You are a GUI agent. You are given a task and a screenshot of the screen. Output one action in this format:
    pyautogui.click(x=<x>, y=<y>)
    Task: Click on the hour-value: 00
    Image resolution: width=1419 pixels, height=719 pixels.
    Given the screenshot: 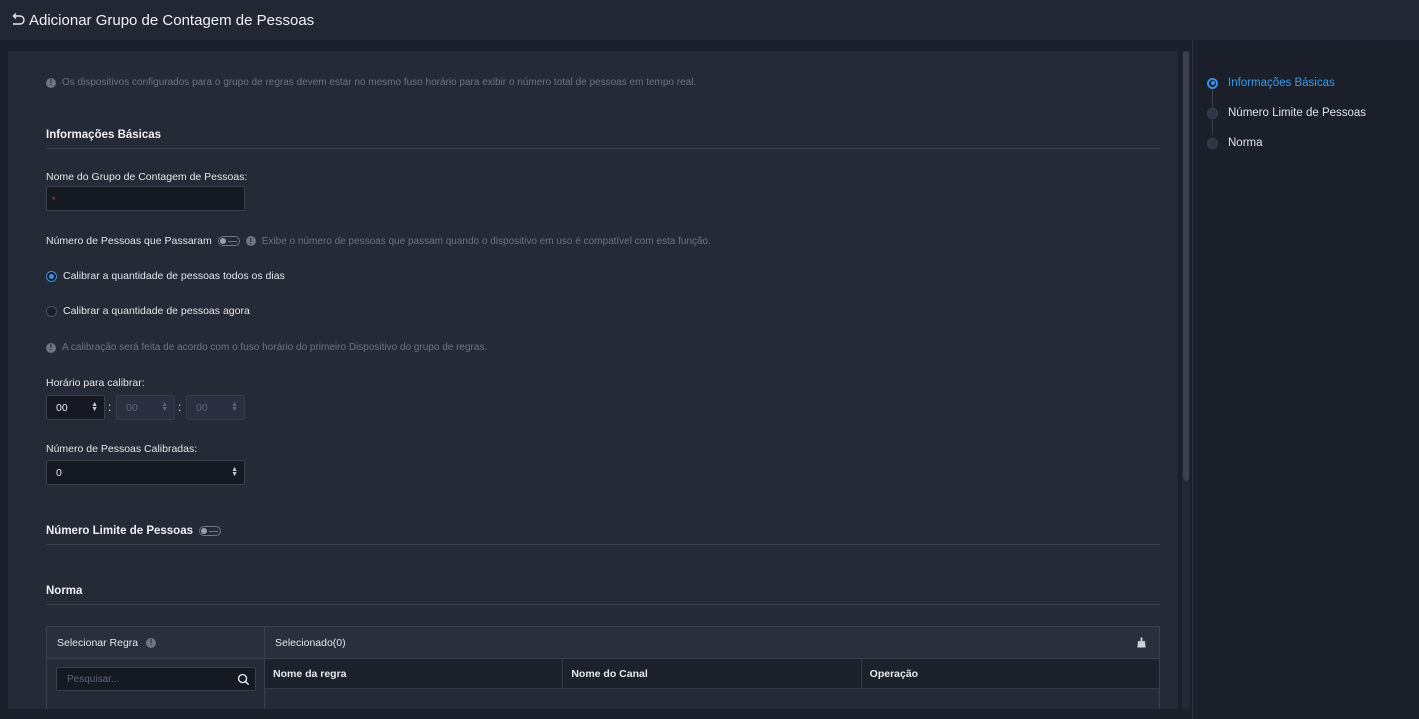 What is the action you would take?
    pyautogui.click(x=62, y=407)
    